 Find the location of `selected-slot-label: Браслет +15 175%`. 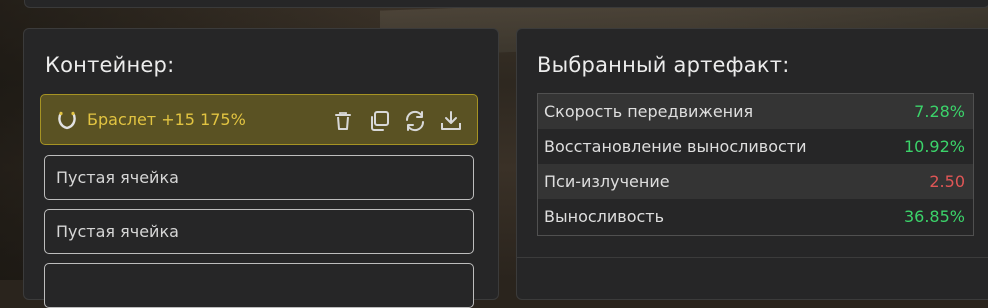

selected-slot-label: Браслет +15 175% is located at coordinates (166, 119).